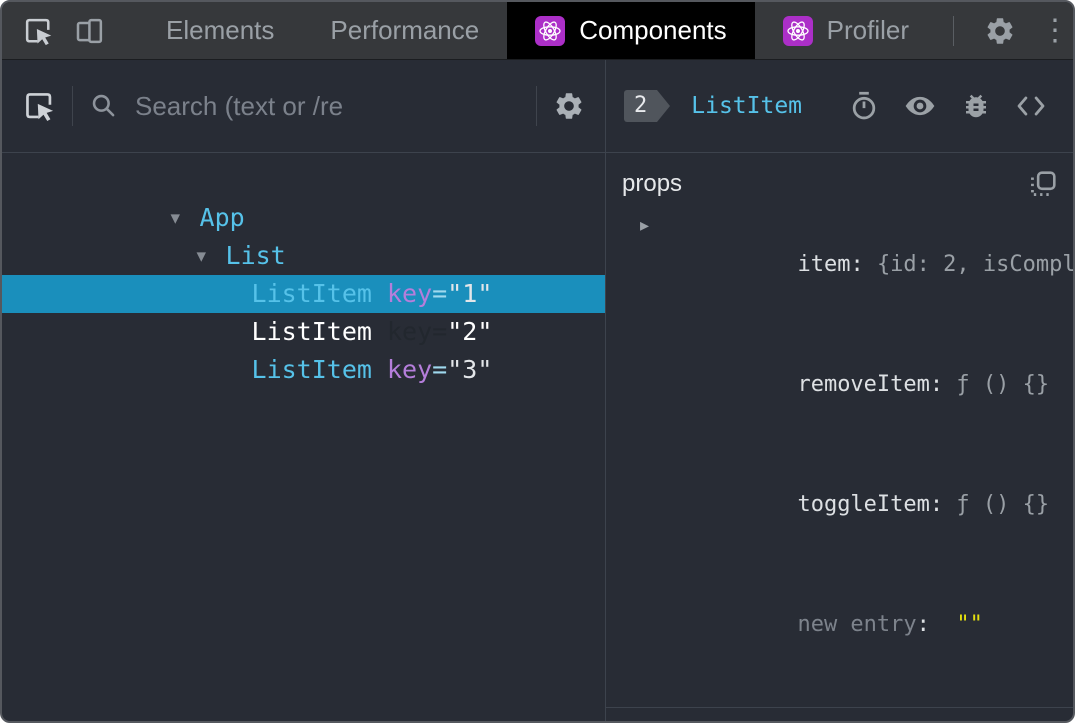  Describe the element at coordinates (839, 714) in the screenshot. I see `hooks-section: hooks Callback(handleDelete): ƒ () {}` at that location.